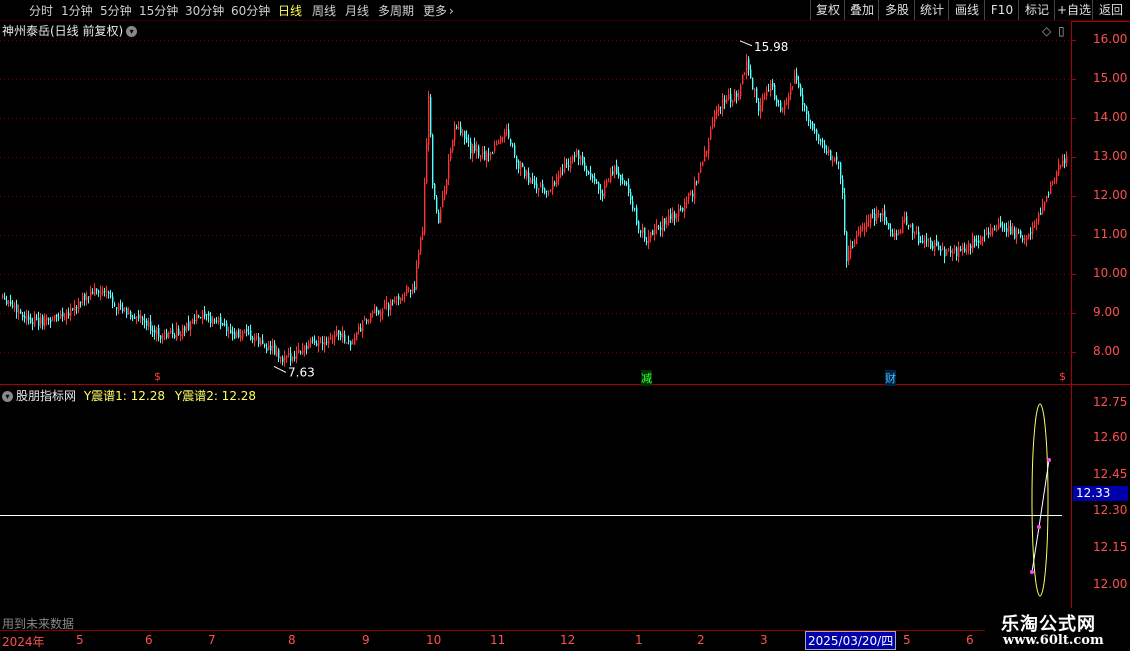 The width and height of the screenshot is (1130, 651). I want to click on panel-toggle-icon: ▯, so click(1061, 31).